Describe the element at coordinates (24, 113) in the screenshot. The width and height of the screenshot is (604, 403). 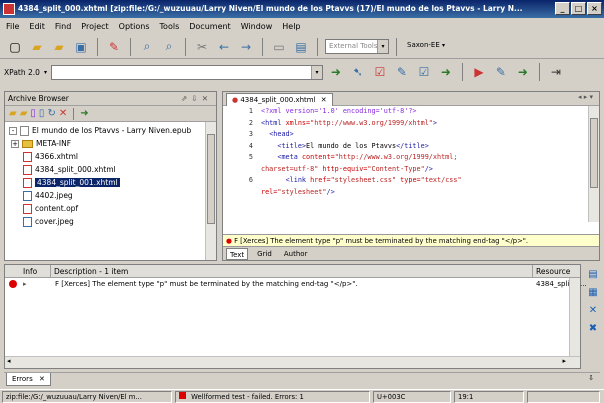
I see `new-folder-icon: ▰` at that location.